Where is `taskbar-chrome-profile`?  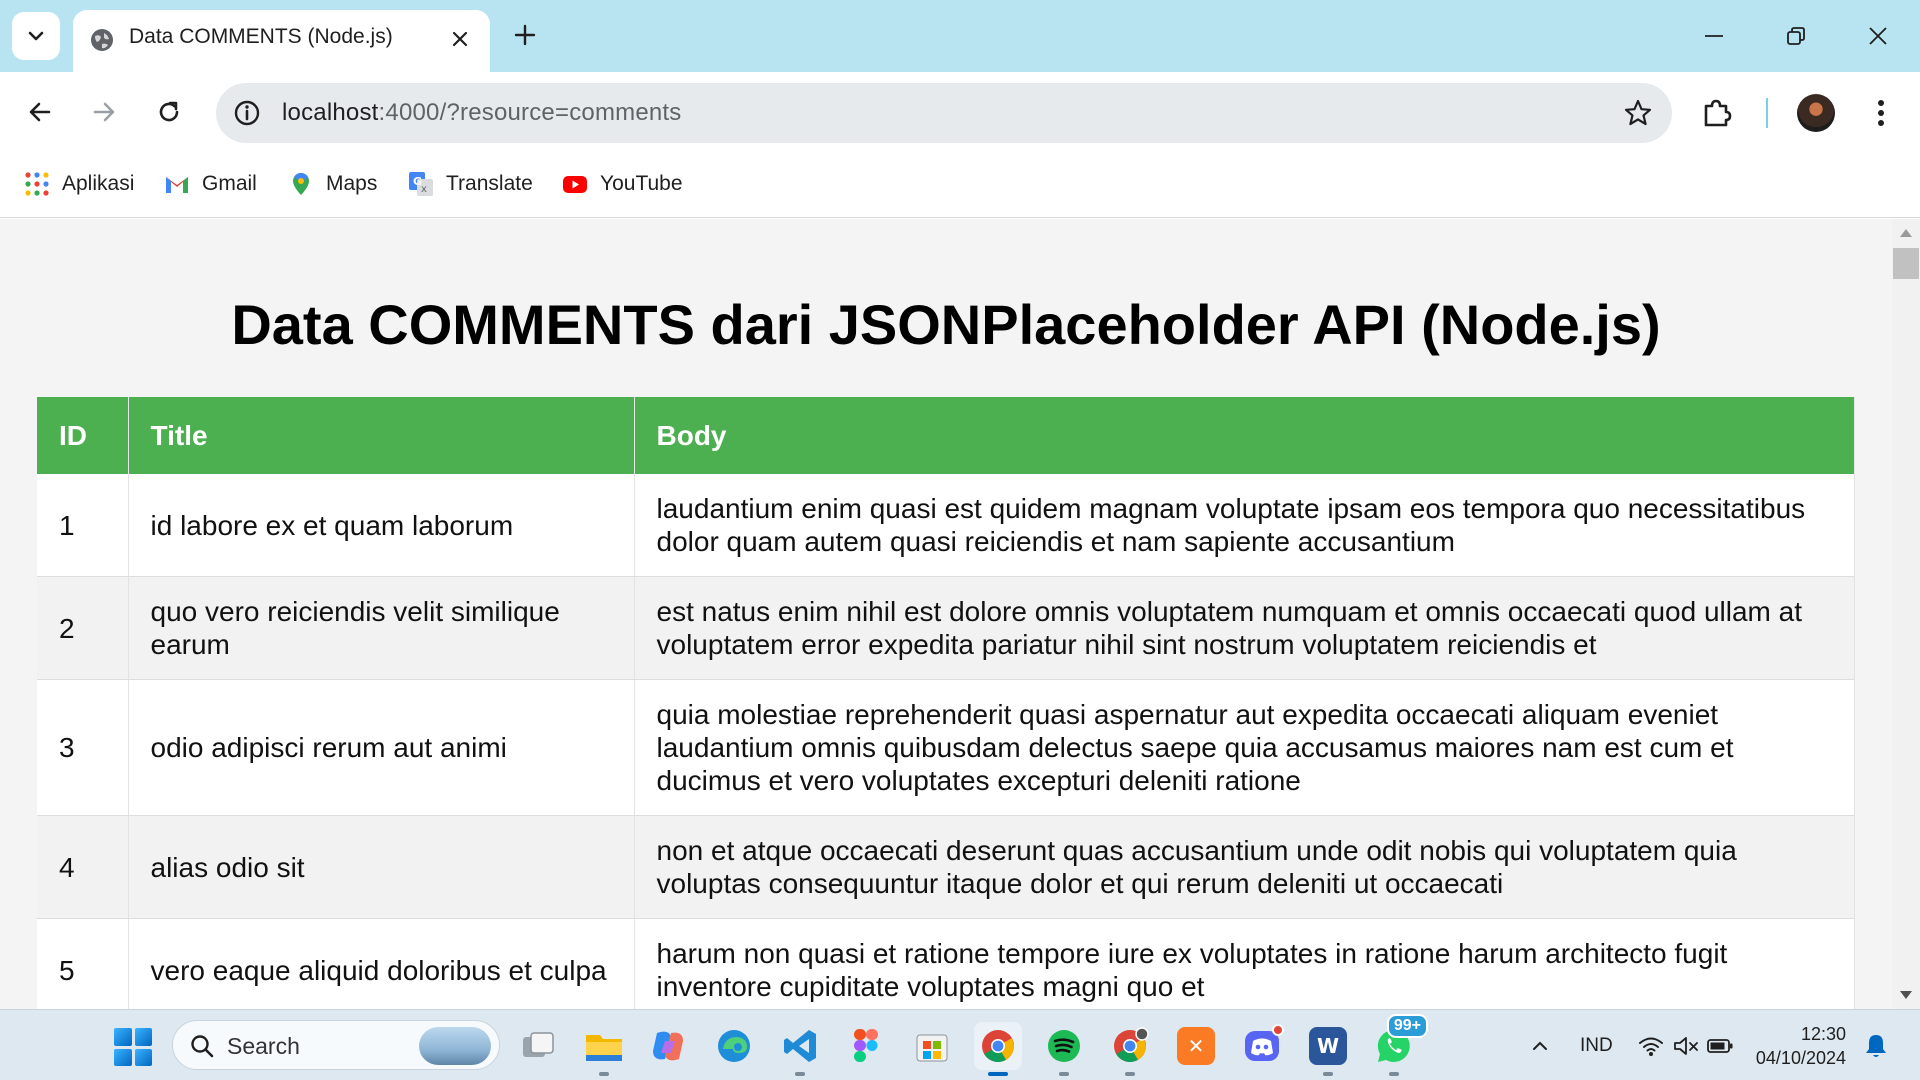
taskbar-chrome-profile is located at coordinates (1130, 1049).